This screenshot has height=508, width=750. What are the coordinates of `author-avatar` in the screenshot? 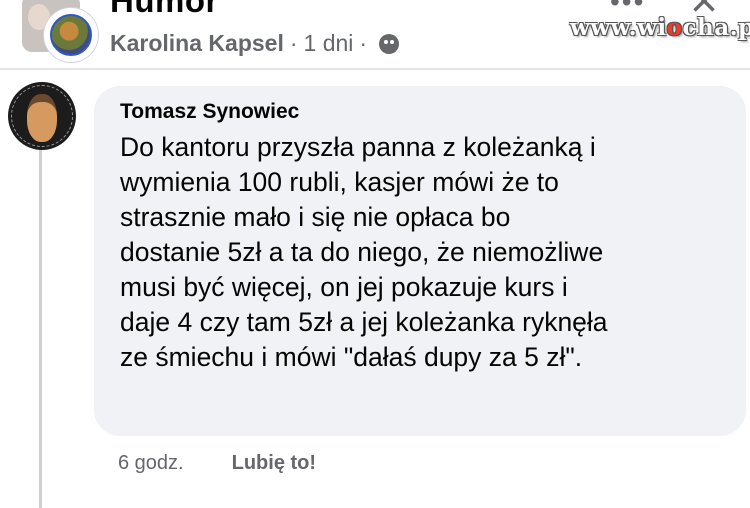 It's located at (71, 35).